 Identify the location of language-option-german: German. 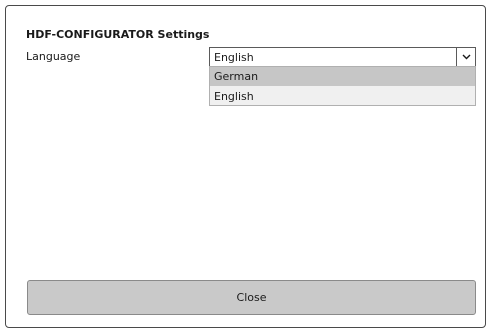
(342, 76).